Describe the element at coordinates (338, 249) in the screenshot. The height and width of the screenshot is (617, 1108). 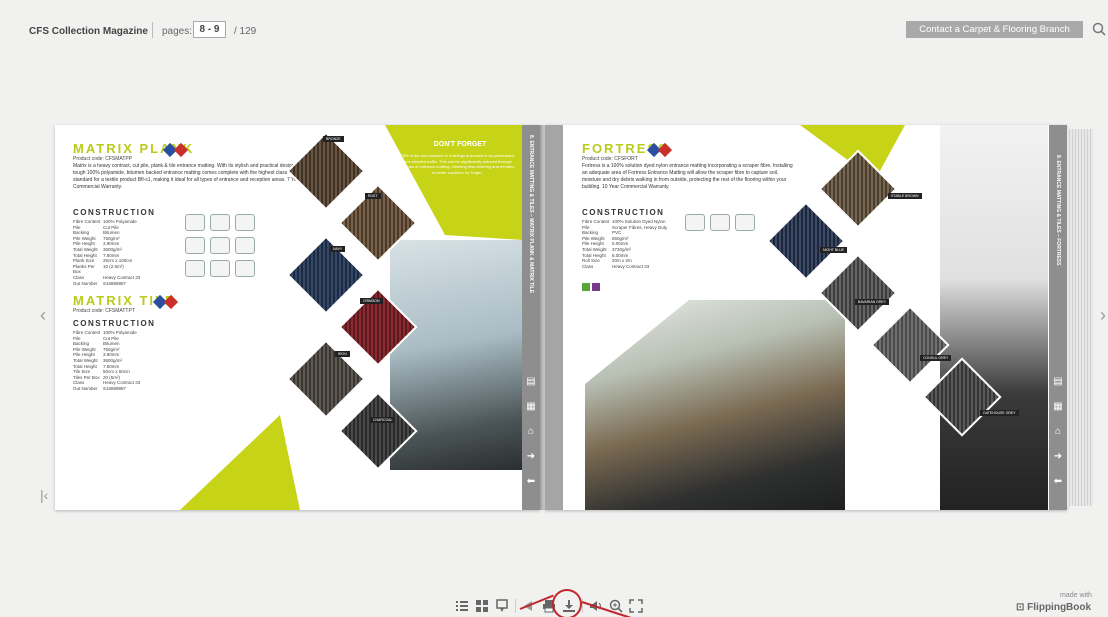
I see `swatch-label: NAVY` at that location.